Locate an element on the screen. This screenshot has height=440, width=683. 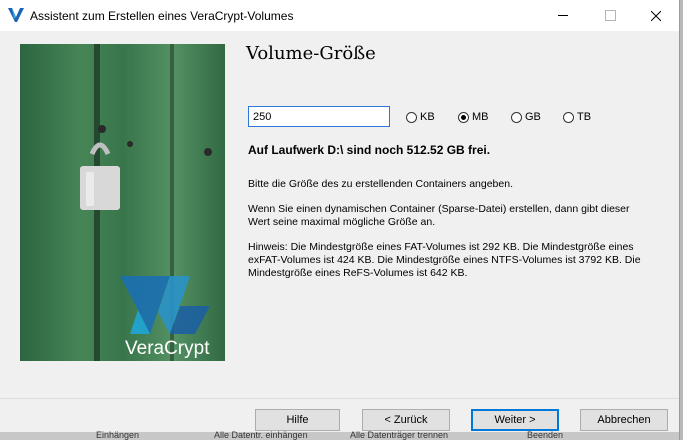
back-button: < Zurück is located at coordinates (406, 420).